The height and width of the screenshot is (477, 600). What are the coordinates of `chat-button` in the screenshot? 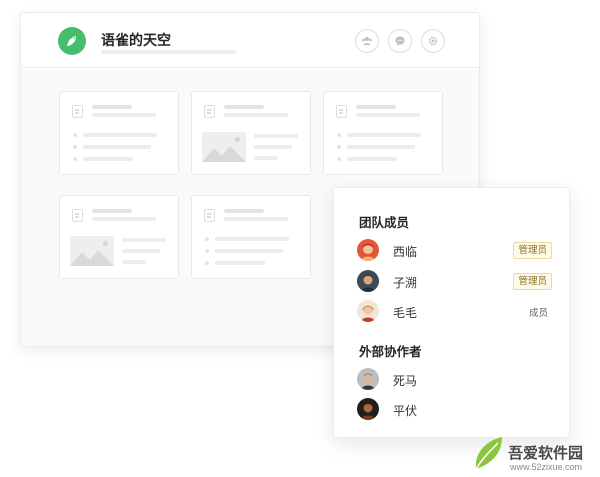 It's located at (400, 41).